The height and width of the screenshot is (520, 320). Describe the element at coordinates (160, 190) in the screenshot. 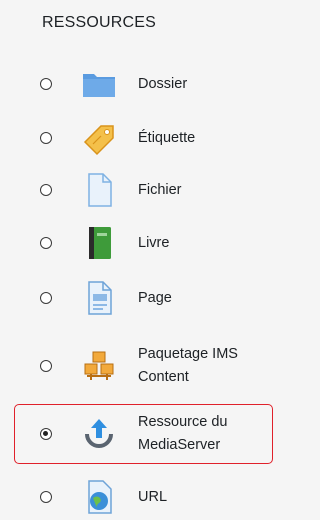

I see `resource-label-fichier: Fichier` at that location.